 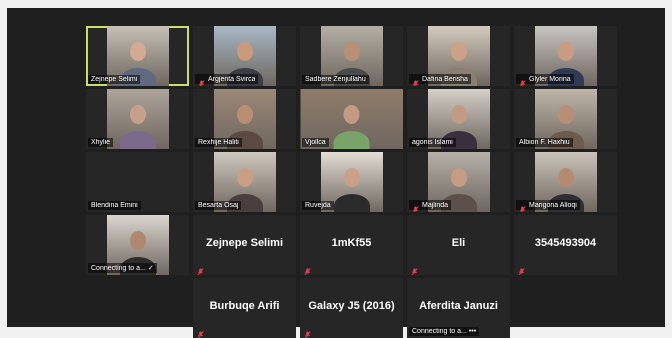 What do you see at coordinates (550, 79) in the screenshot?
I see `participant-name: Glyler Morina` at bounding box center [550, 79].